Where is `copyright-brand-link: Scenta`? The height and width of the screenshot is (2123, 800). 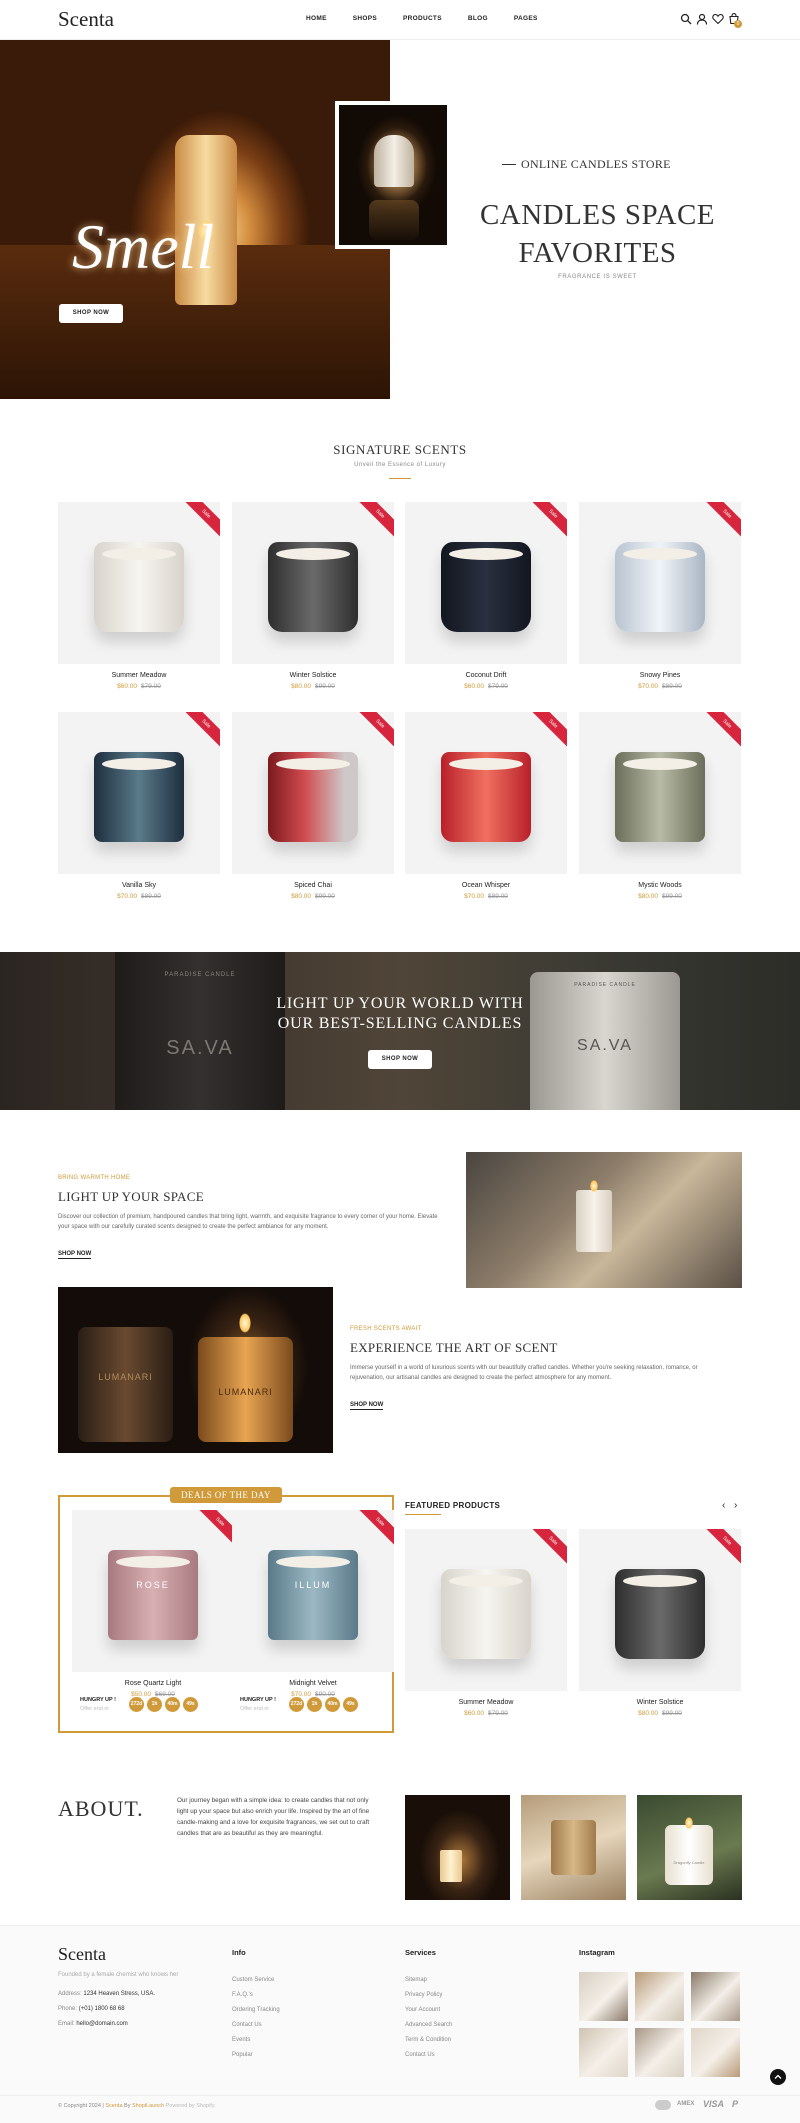
copyright-brand-link: Scenta is located at coordinates (113, 2106).